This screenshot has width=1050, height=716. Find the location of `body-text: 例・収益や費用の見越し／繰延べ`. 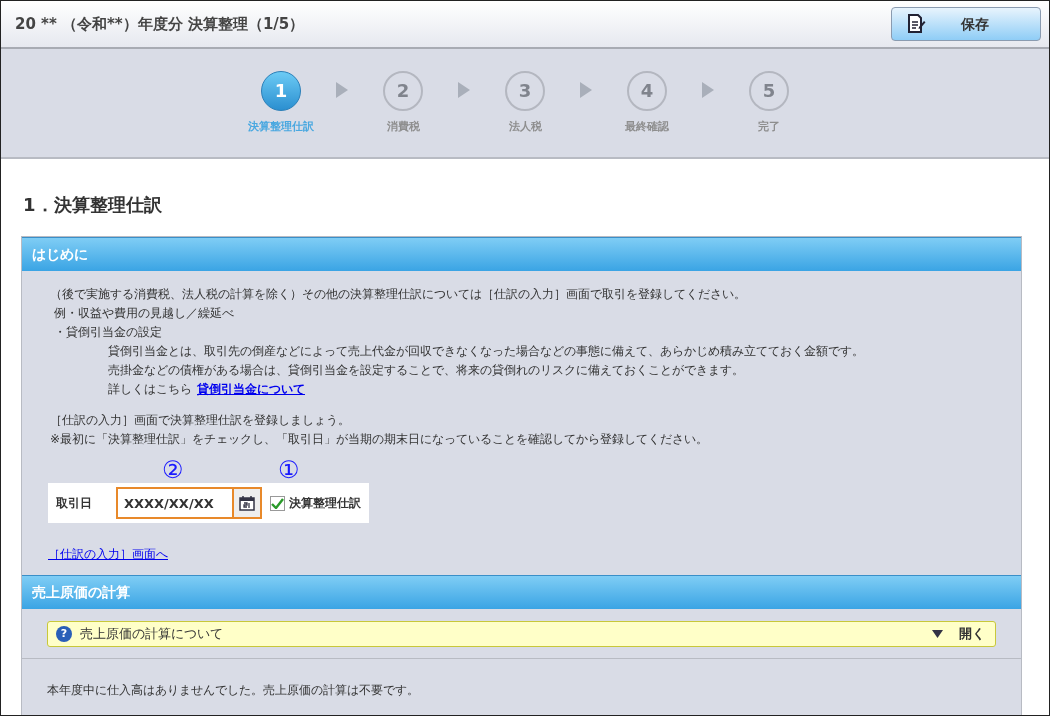

body-text: 例・収益や費用の見越し／繰延べ is located at coordinates (144, 313).